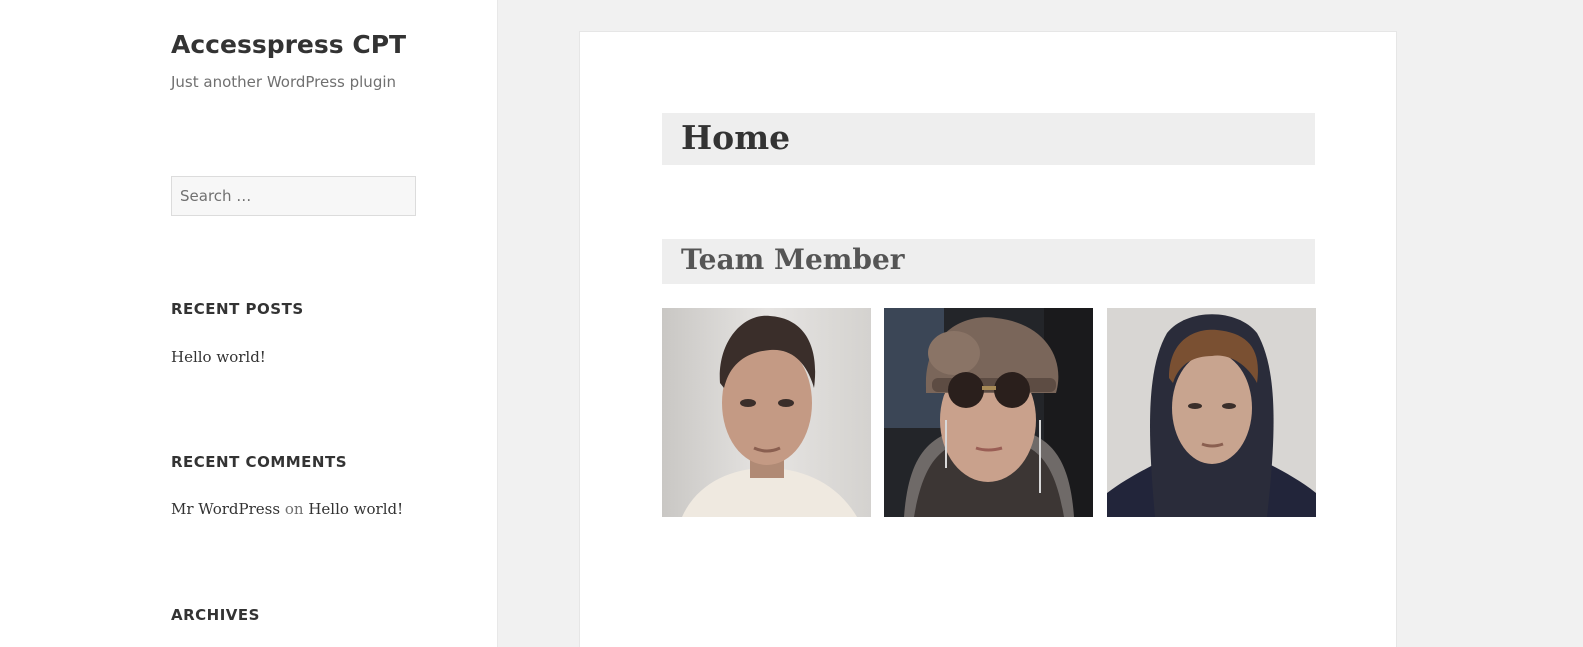  What do you see at coordinates (215, 615) in the screenshot?
I see `archives-title: ARCHIVES` at bounding box center [215, 615].